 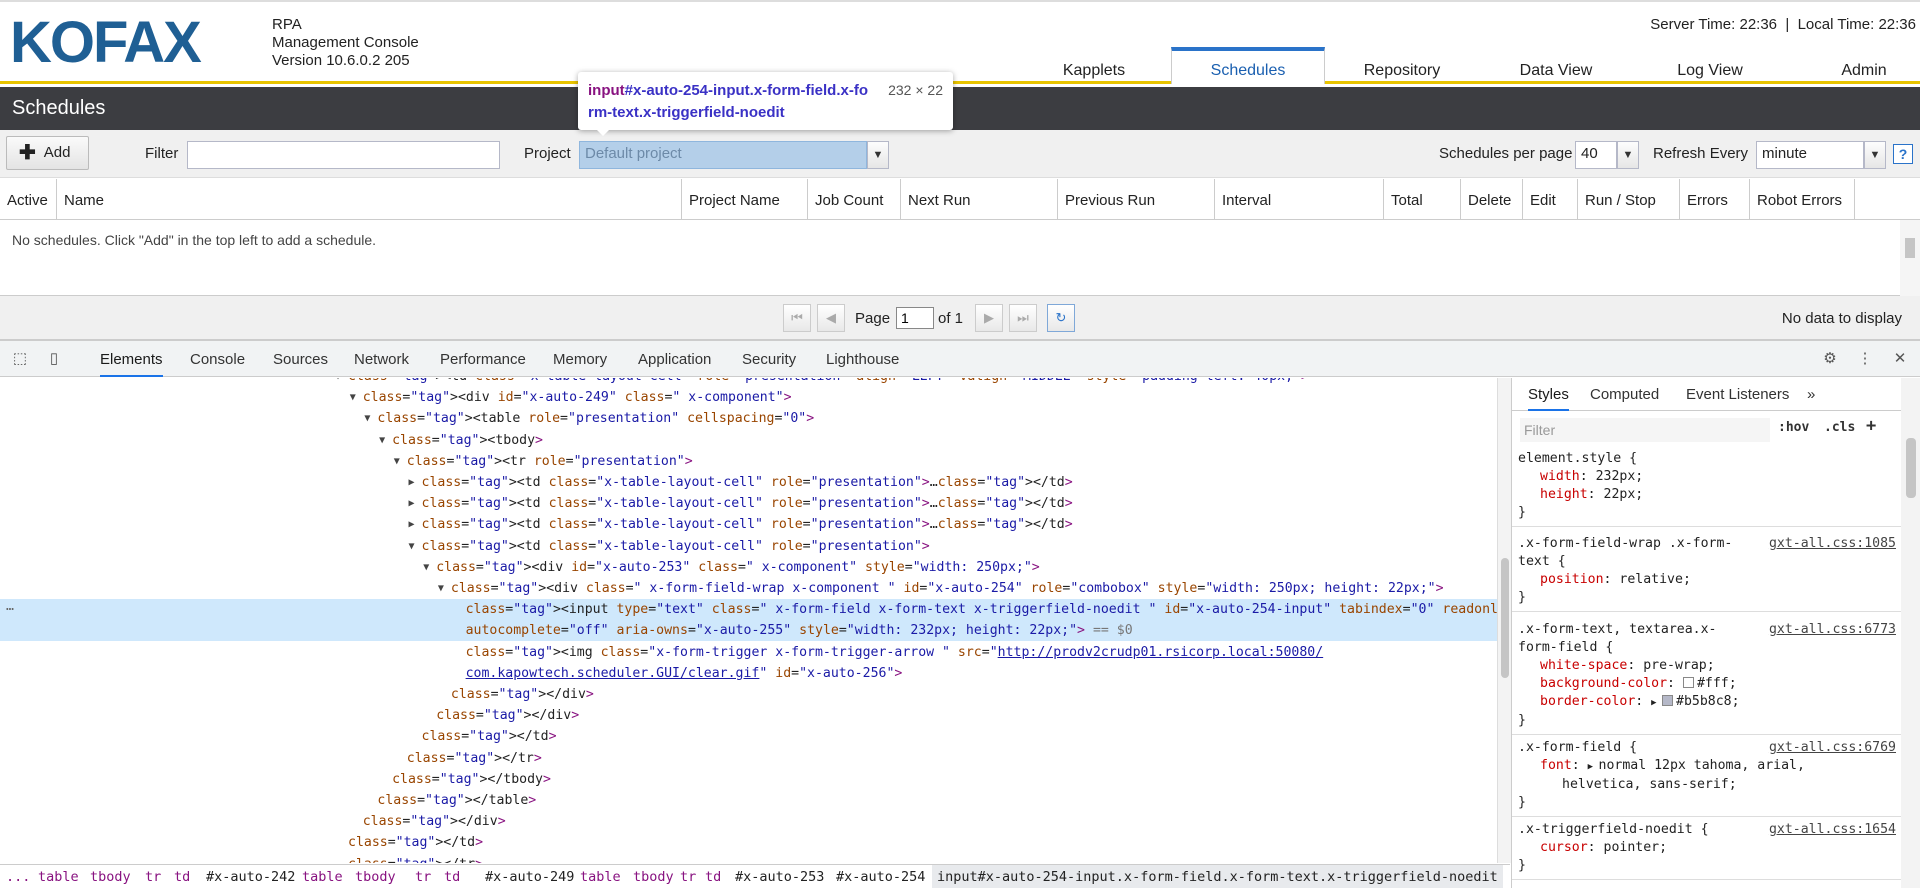 I want to click on rule-source-link: gxt-all.css:6773, so click(x=1832, y=630).